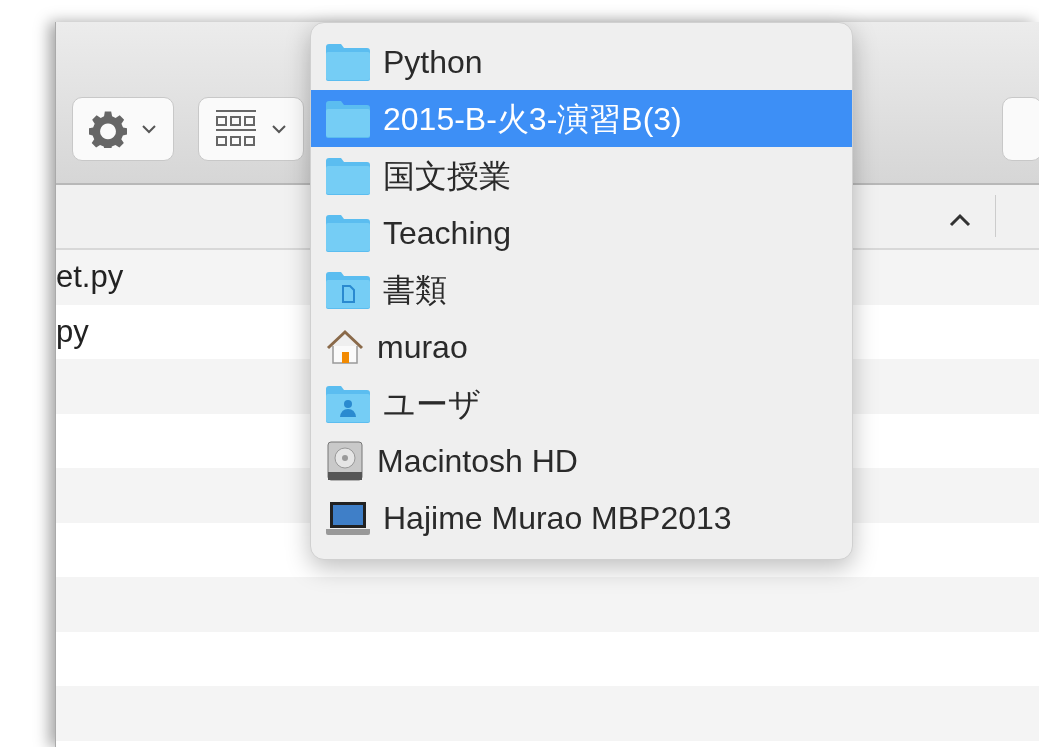 This screenshot has height=747, width=1039. Describe the element at coordinates (581, 289) in the screenshot. I see `menu-item: 書類` at that location.